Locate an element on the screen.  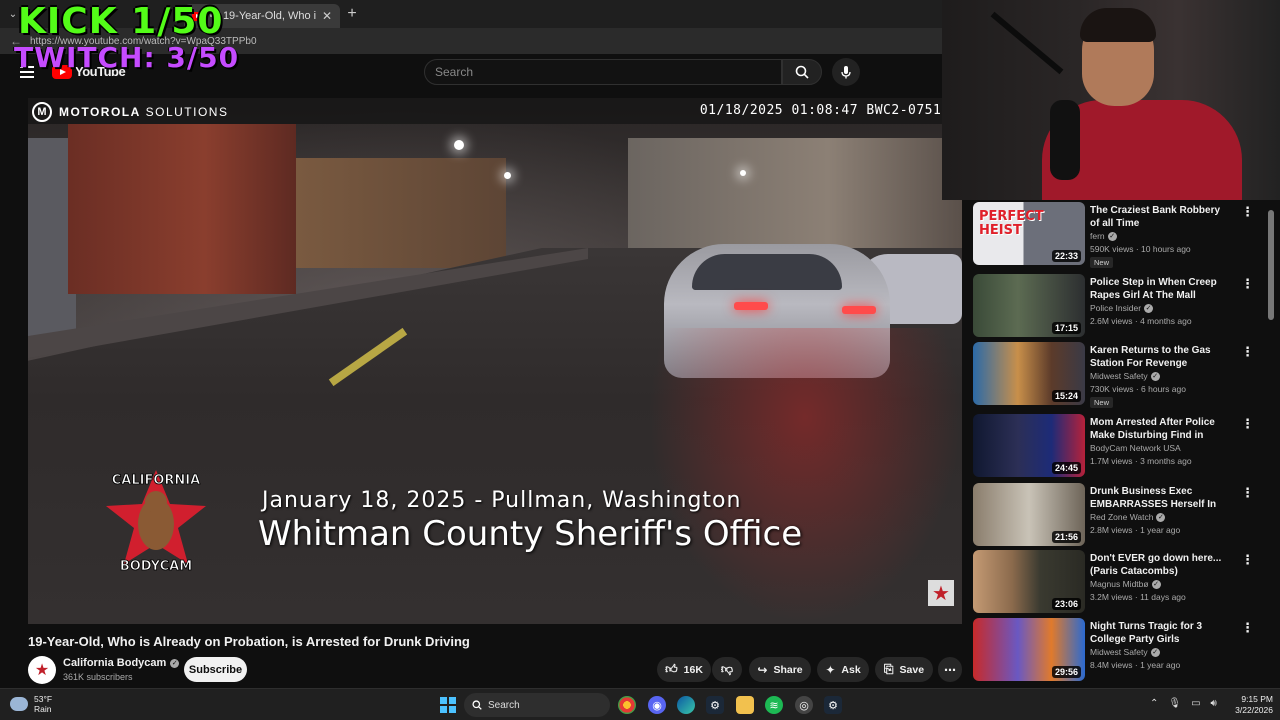
taskbar-search: Search is located at coordinates (537, 705).